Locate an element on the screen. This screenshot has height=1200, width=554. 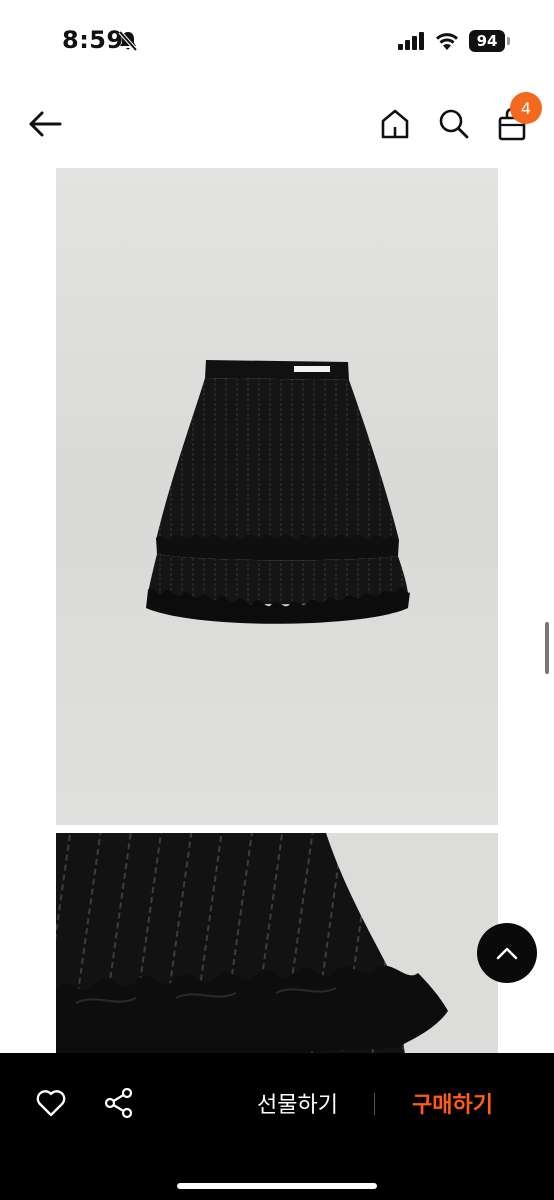
scroll-indicator is located at coordinates (547, 648).